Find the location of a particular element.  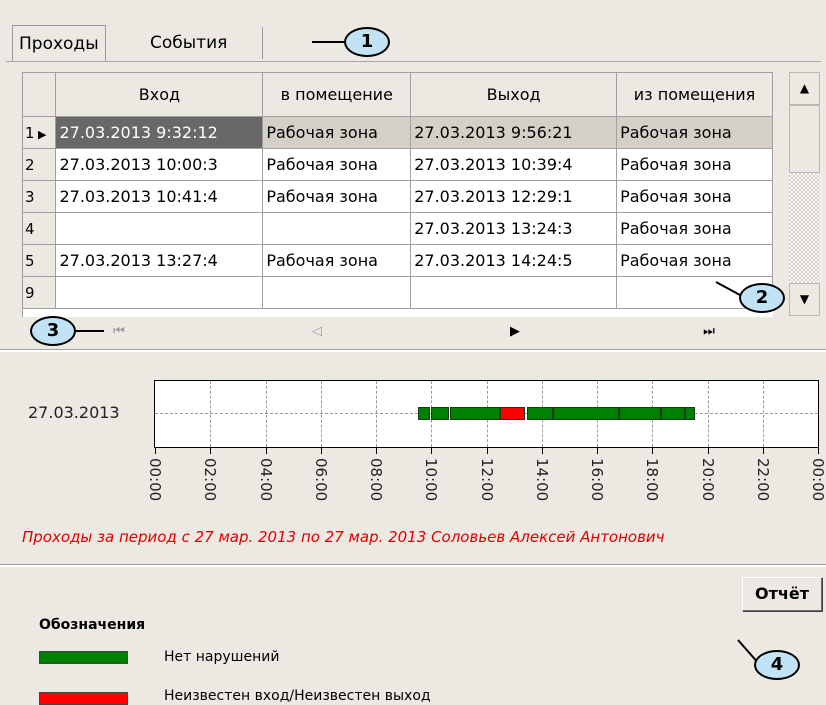

table-cell: 27.03.2013 10:39:4 is located at coordinates (514, 164).